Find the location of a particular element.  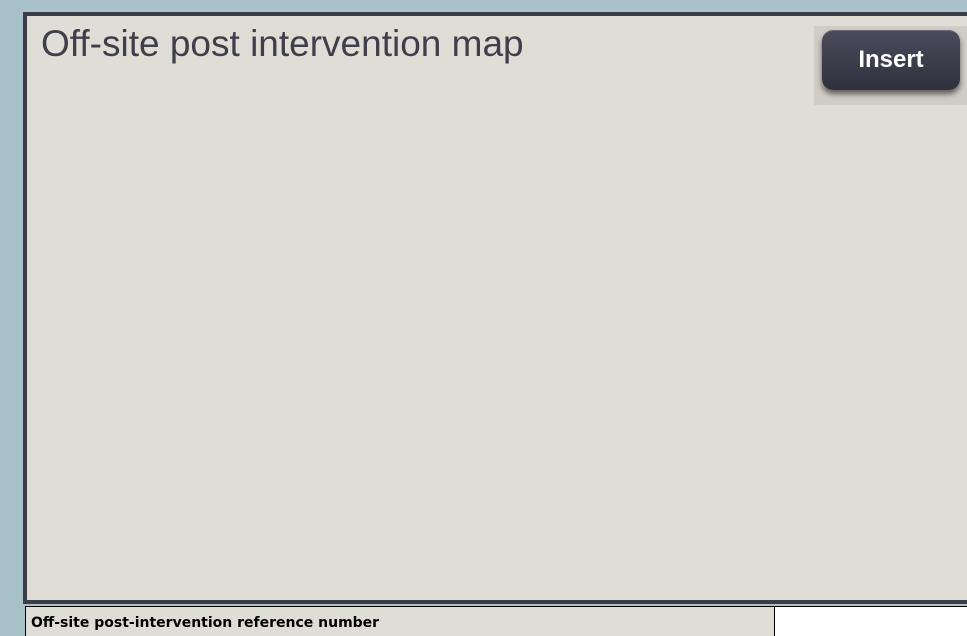

insert-button-frame: Insert is located at coordinates (890, 65).